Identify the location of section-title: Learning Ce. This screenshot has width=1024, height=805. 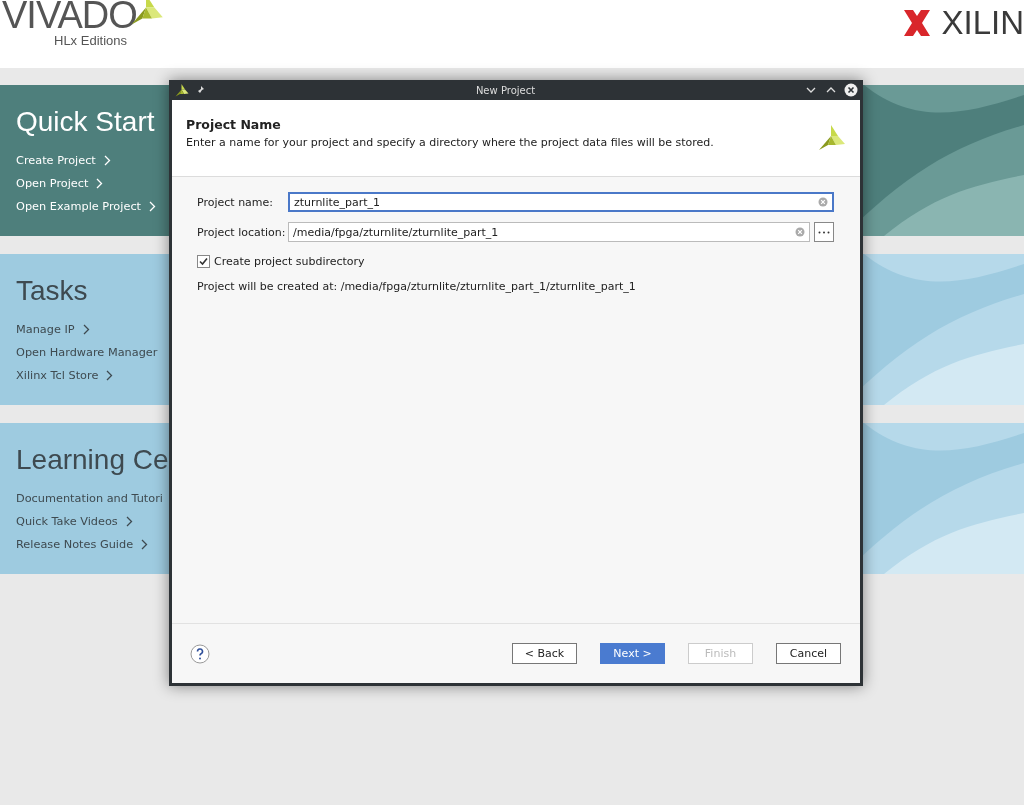
(92, 460).